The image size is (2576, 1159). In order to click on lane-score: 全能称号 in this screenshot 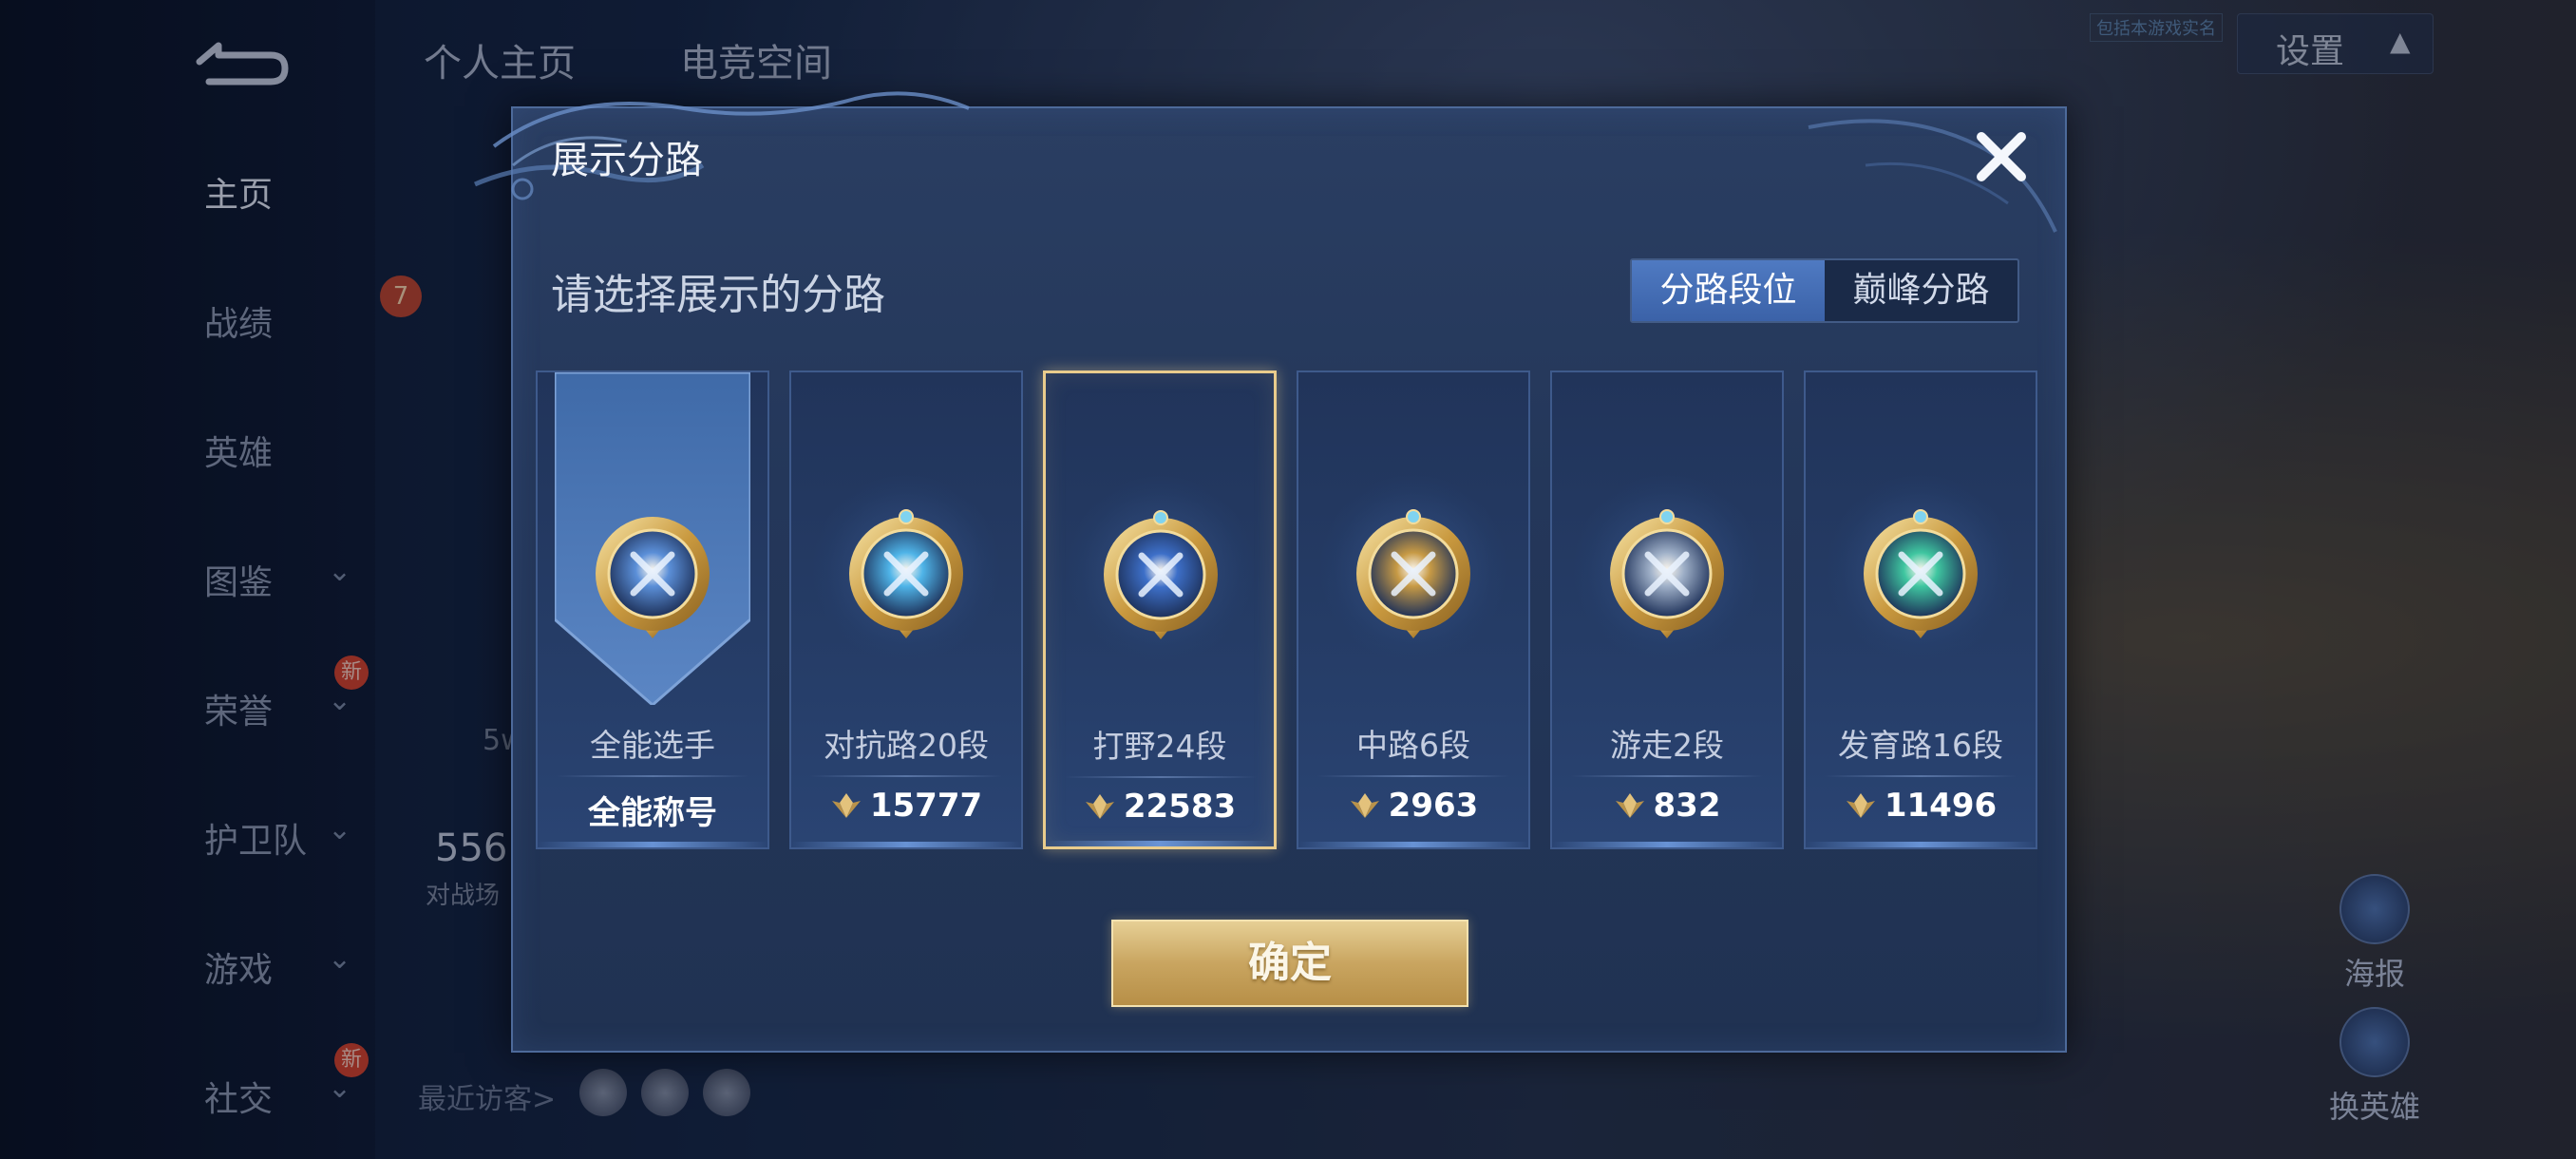, I will do `click(652, 810)`.